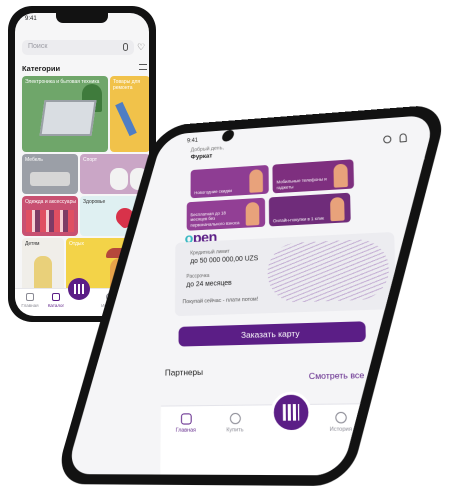 The width and height of the screenshot is (458, 500). I want to click on order-card-label: Заказать карту, so click(272, 333).